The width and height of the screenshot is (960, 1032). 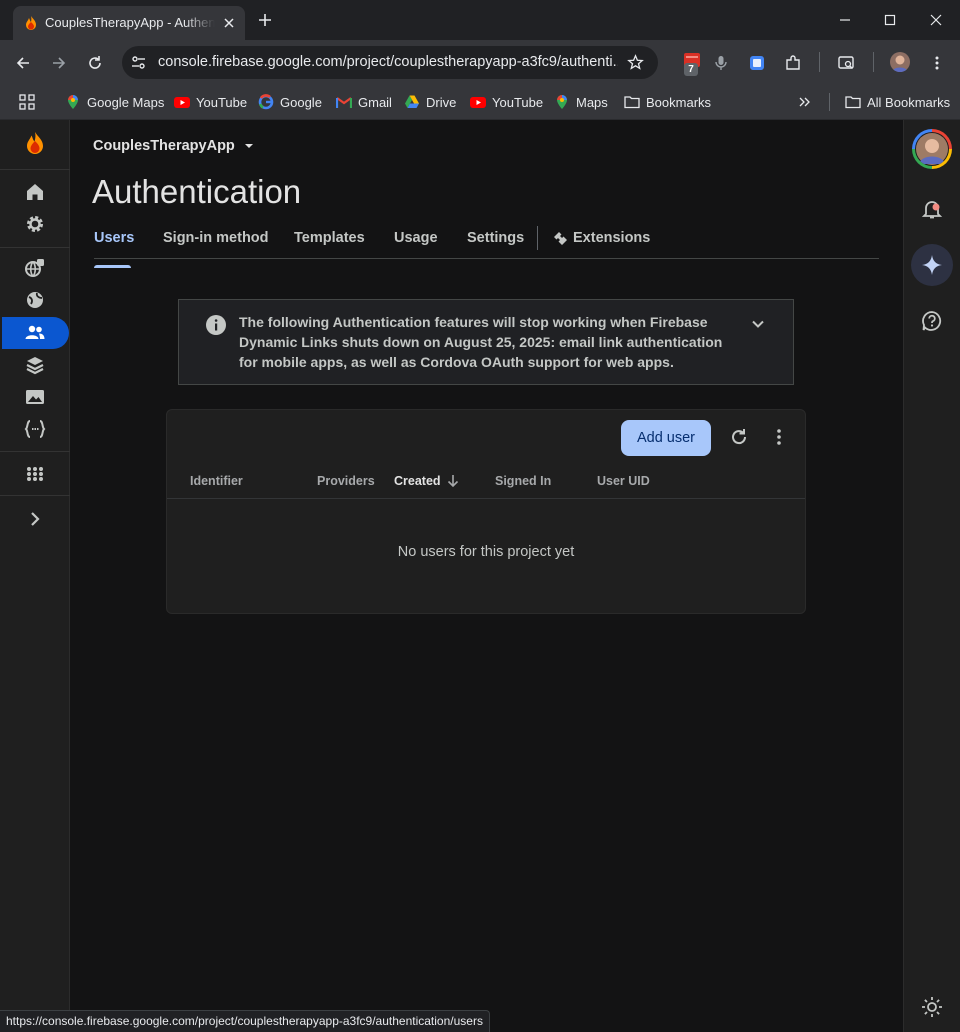 What do you see at coordinates (453, 481) in the screenshot?
I see `sort-descending-icon` at bounding box center [453, 481].